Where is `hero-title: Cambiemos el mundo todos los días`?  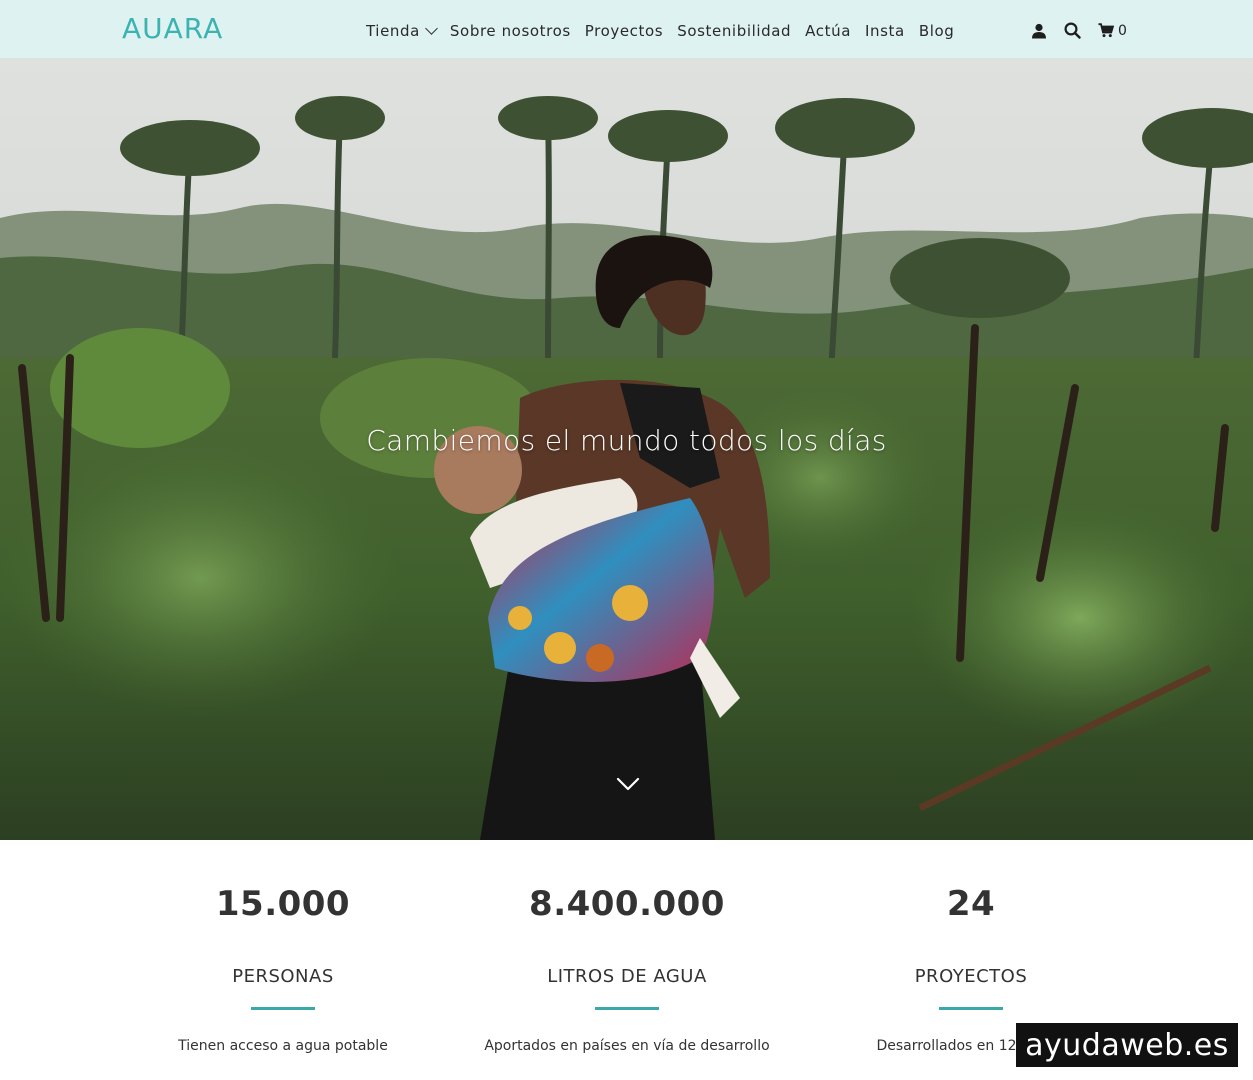 hero-title: Cambiemos el mundo todos los días is located at coordinates (626, 440).